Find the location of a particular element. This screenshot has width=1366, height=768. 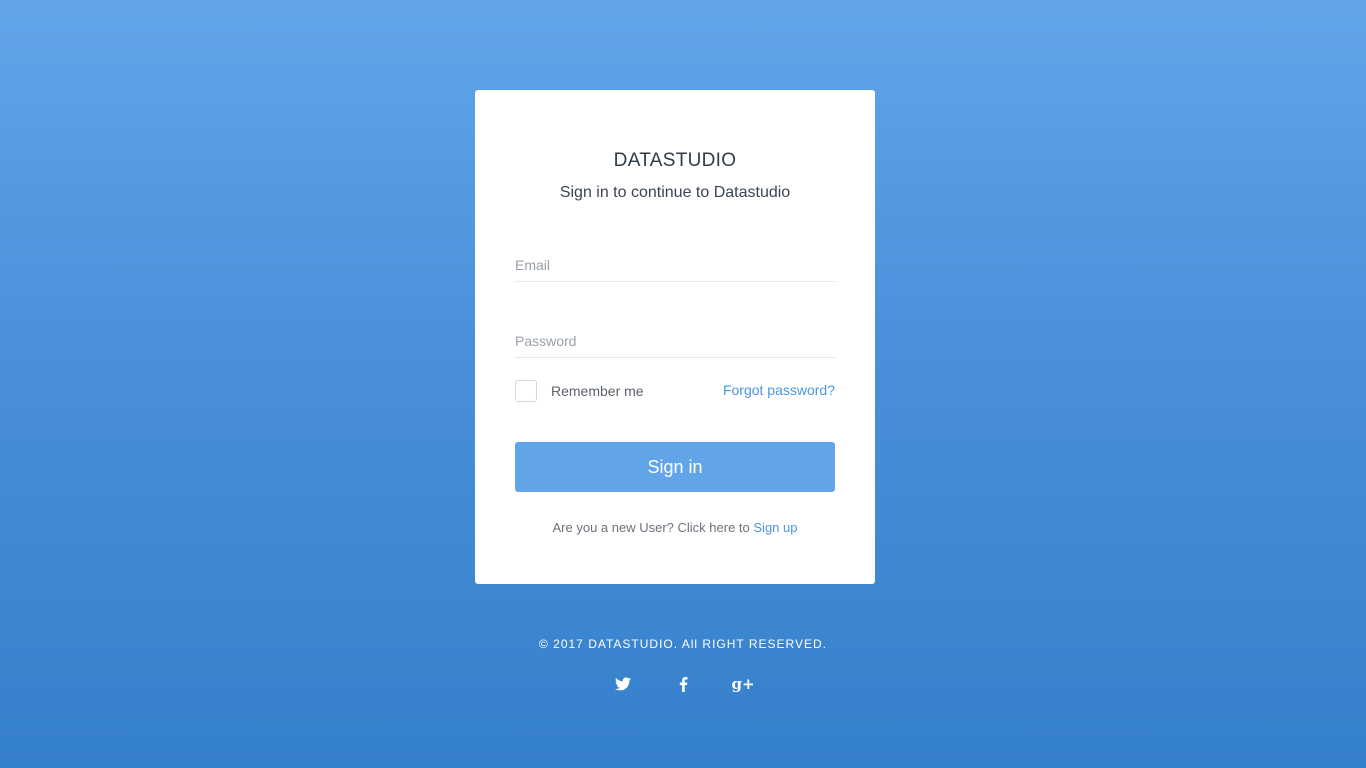

facebook-icon-glyph is located at coordinates (683, 684).